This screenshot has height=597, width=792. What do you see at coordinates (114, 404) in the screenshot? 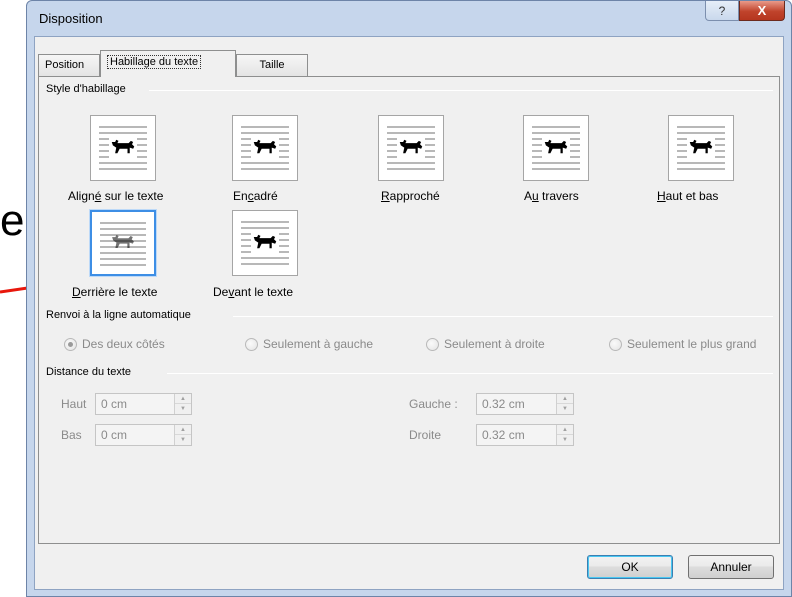
I see `top-distance-value: 0 cm` at bounding box center [114, 404].